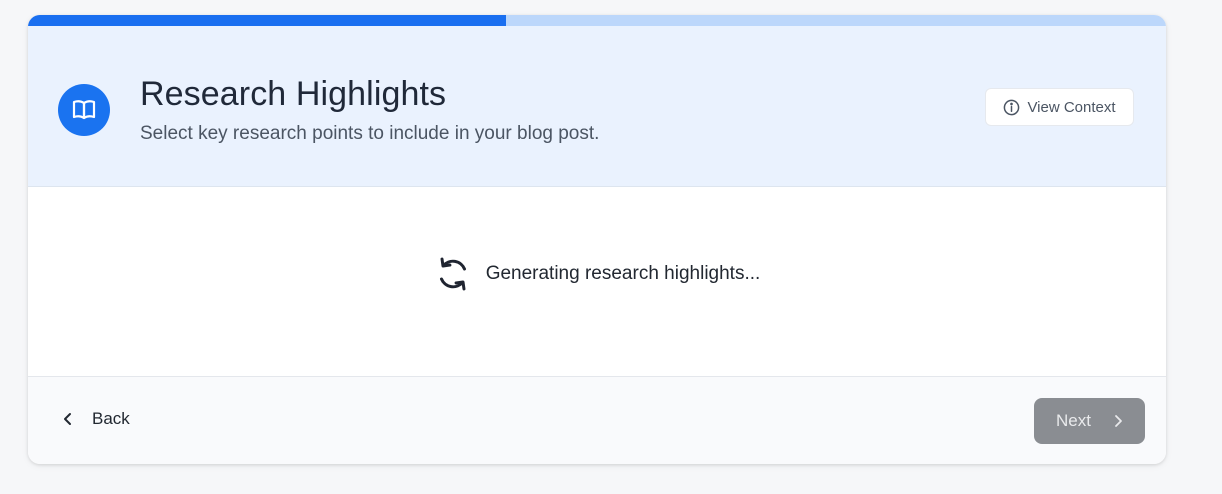  Describe the element at coordinates (1118, 421) in the screenshot. I see `chevron-right-icon` at that location.